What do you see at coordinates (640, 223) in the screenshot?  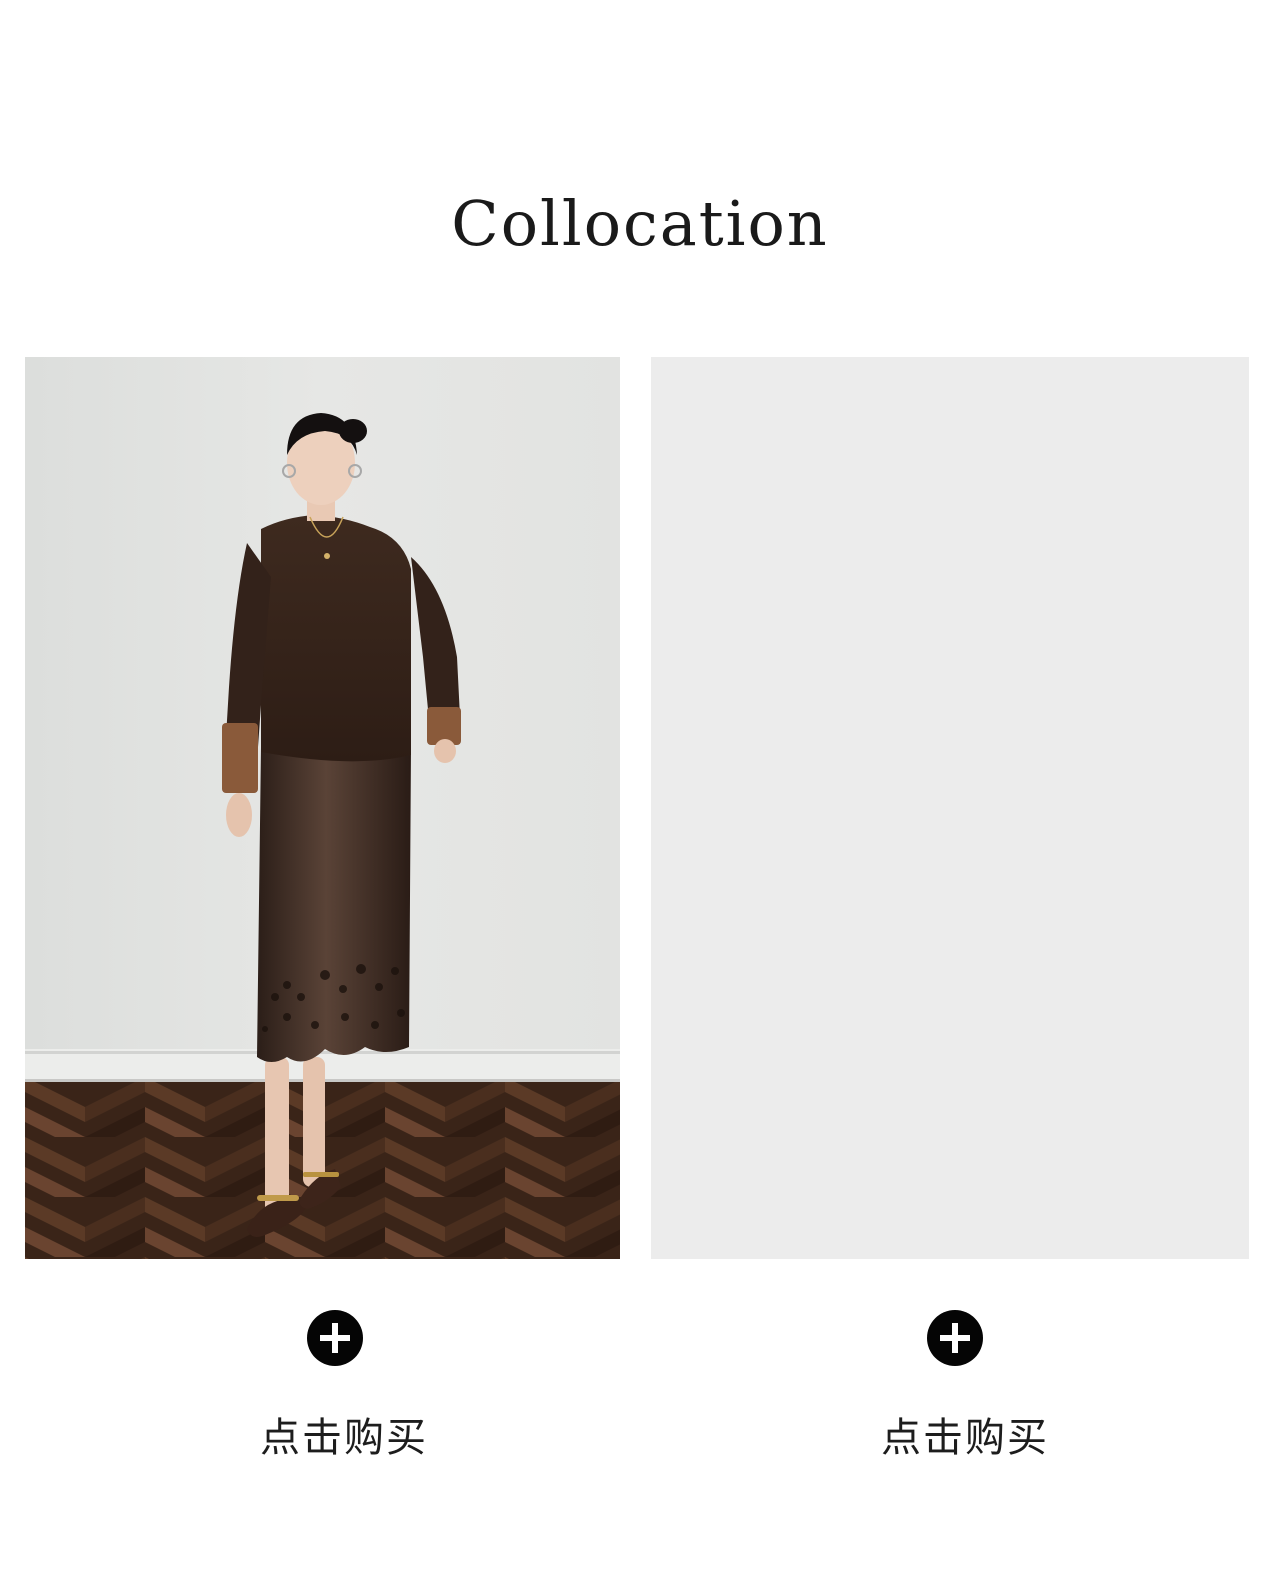 I see `page-title: Collocation` at bounding box center [640, 223].